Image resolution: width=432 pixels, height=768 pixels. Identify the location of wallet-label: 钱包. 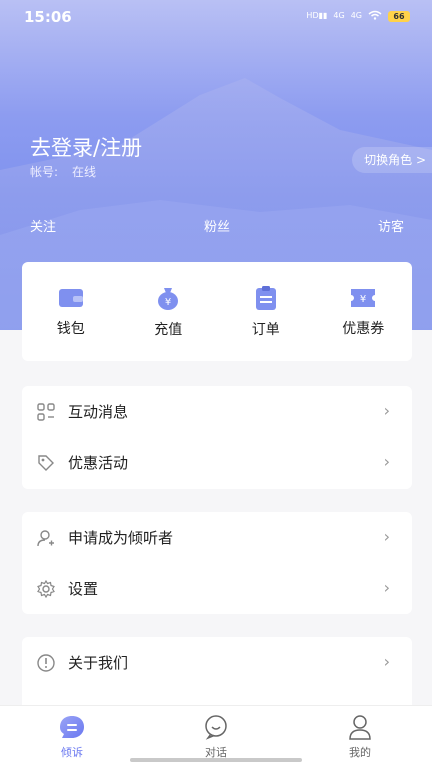
(70, 328).